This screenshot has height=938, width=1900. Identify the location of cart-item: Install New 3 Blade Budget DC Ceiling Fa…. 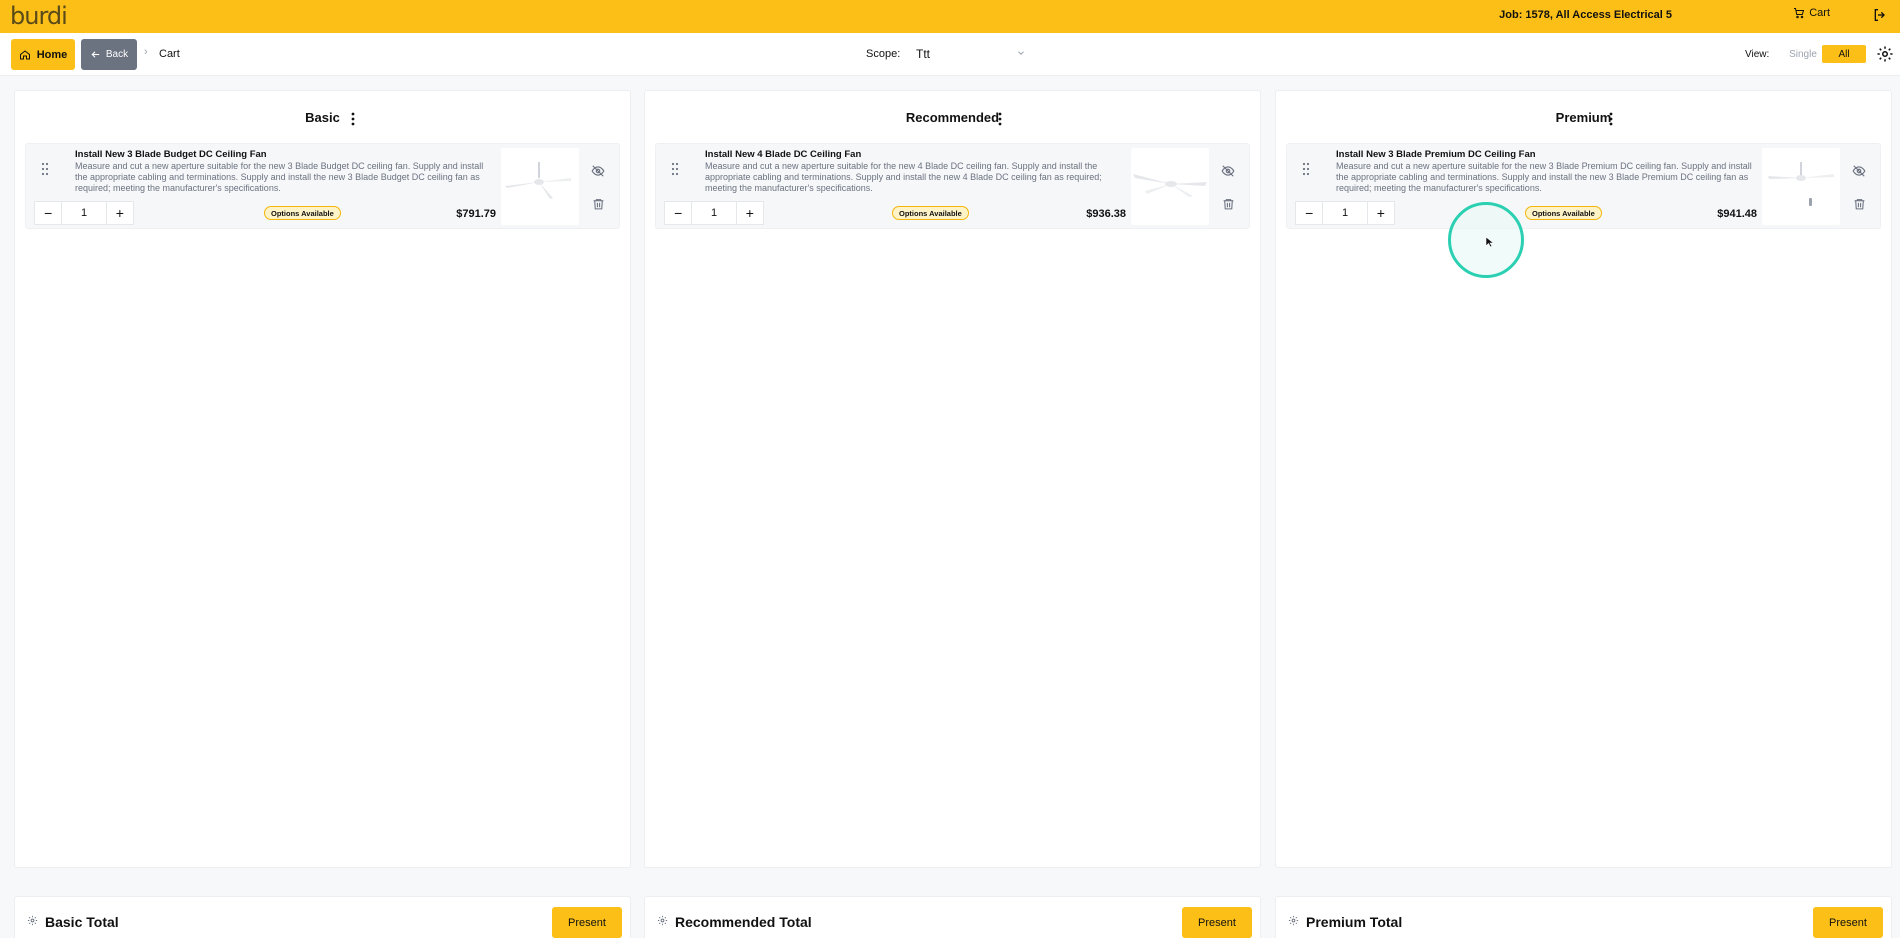
(322, 186).